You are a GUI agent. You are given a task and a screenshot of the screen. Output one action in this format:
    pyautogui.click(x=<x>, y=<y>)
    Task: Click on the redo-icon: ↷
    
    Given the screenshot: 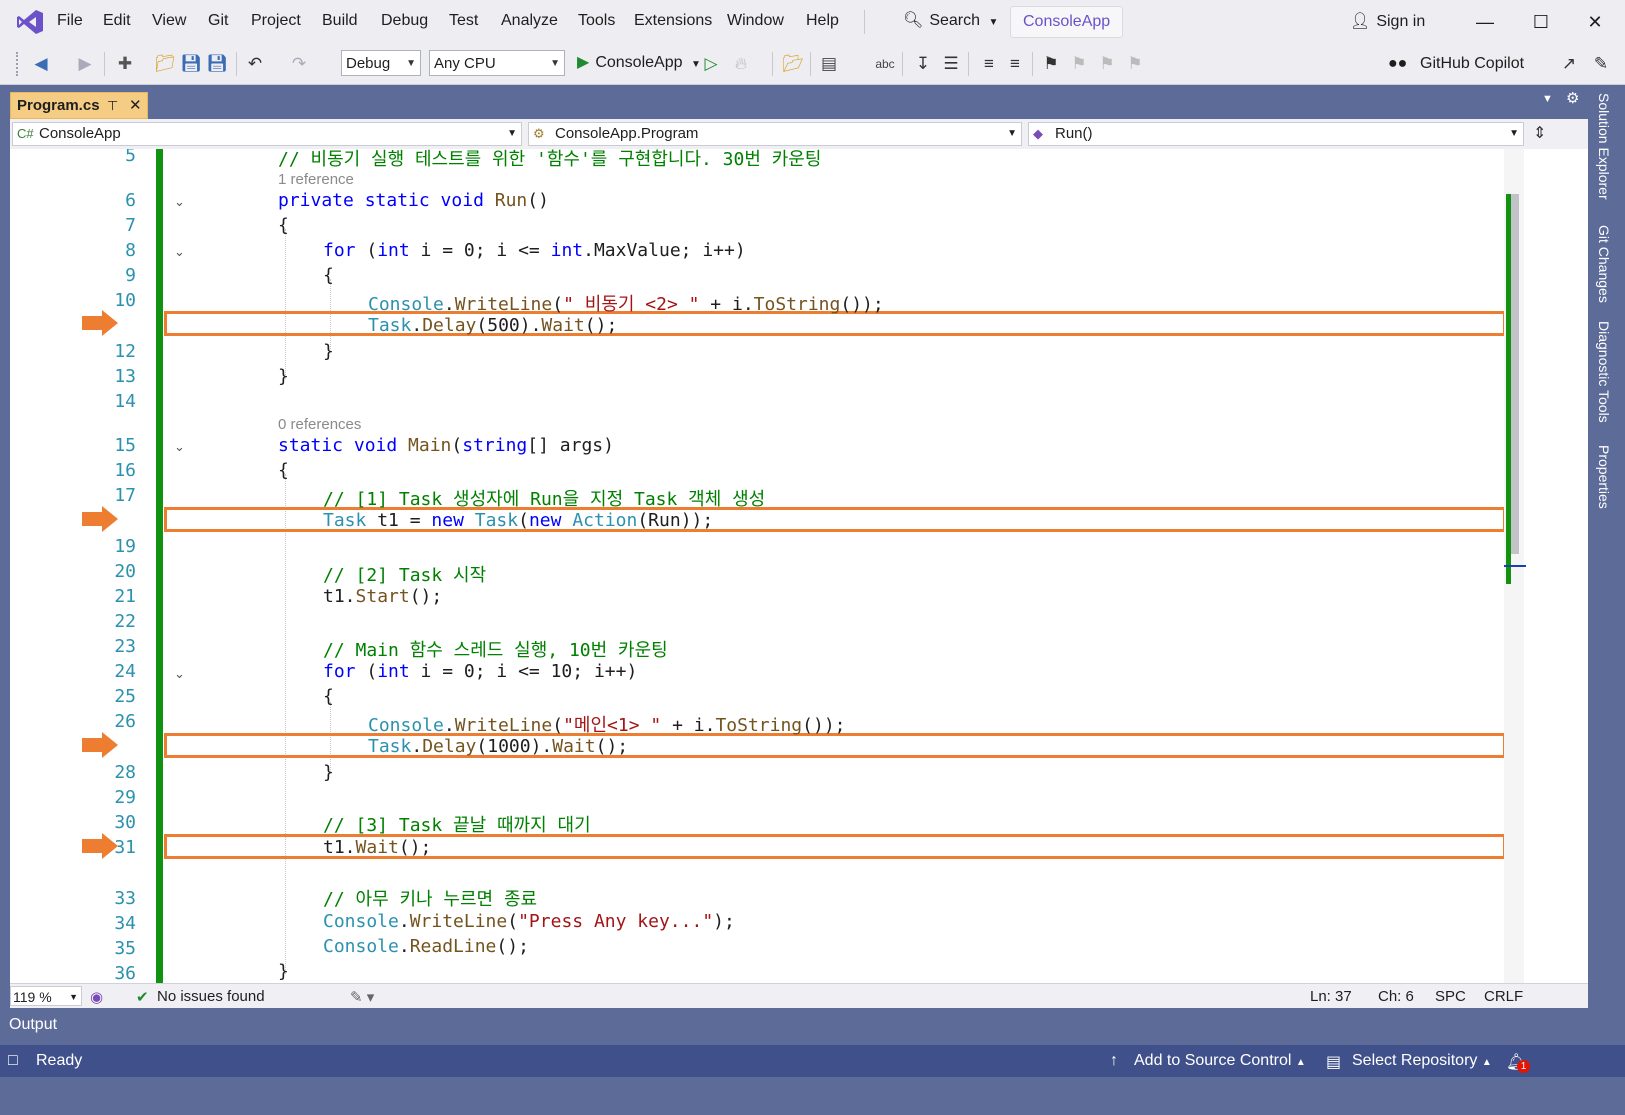 What is the action you would take?
    pyautogui.click(x=299, y=64)
    